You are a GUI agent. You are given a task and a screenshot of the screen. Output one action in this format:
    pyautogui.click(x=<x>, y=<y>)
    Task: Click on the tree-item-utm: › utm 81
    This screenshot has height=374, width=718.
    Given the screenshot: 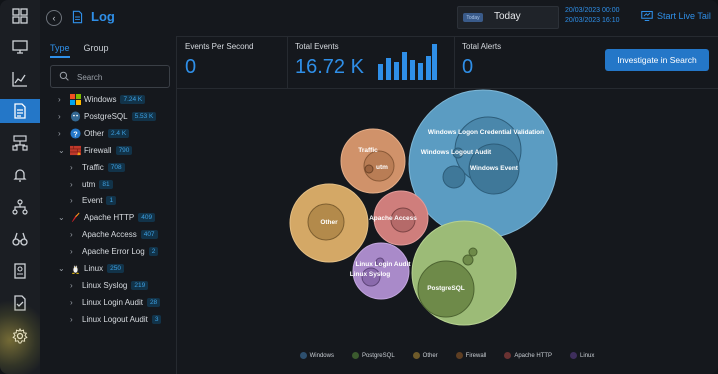 What is the action you would take?
    pyautogui.click(x=91, y=184)
    